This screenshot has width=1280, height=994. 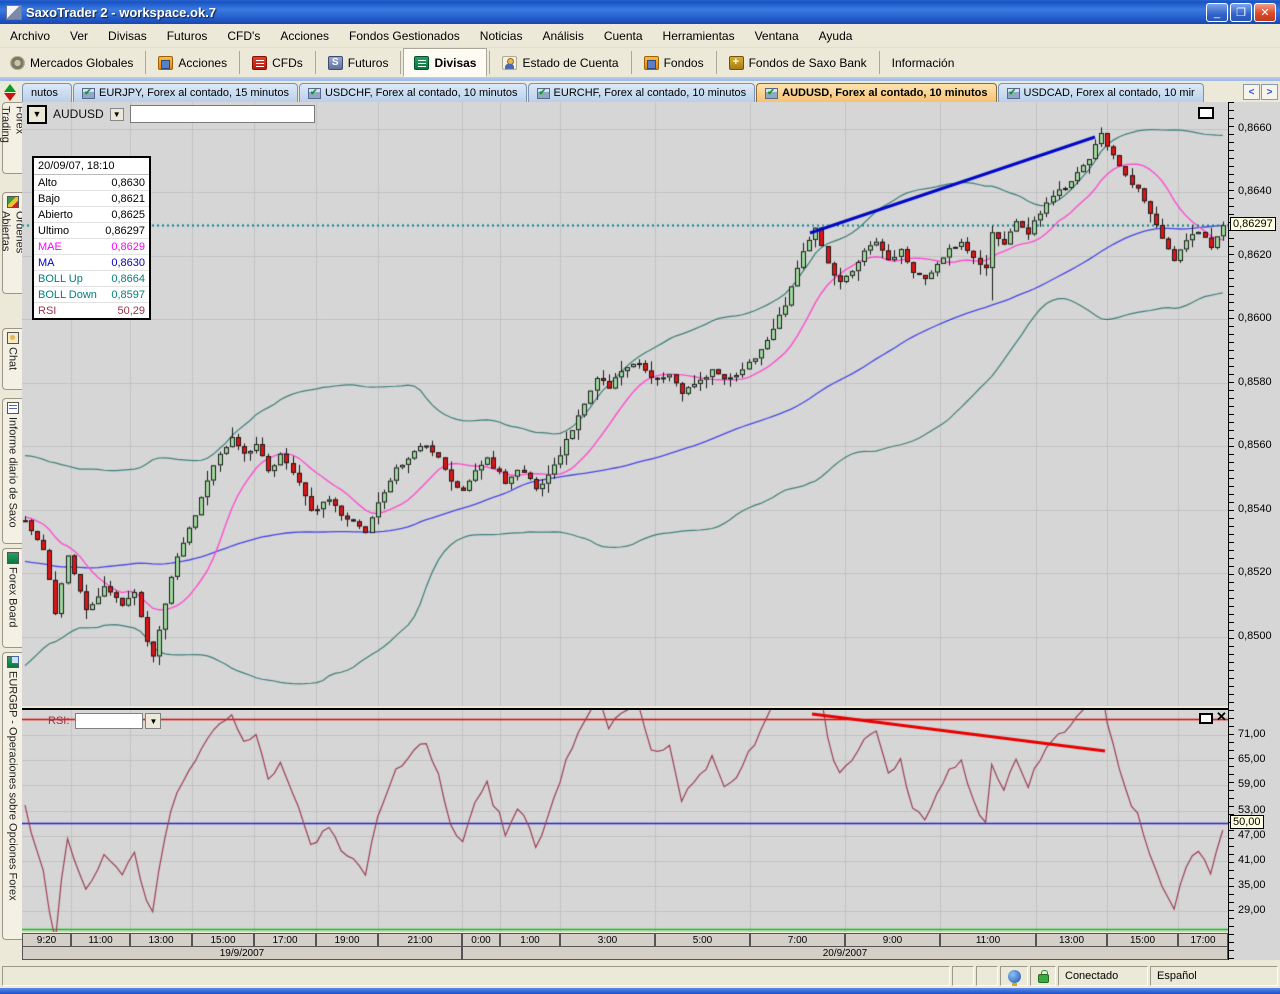 I want to click on close-button: ✕, so click(x=1265, y=12).